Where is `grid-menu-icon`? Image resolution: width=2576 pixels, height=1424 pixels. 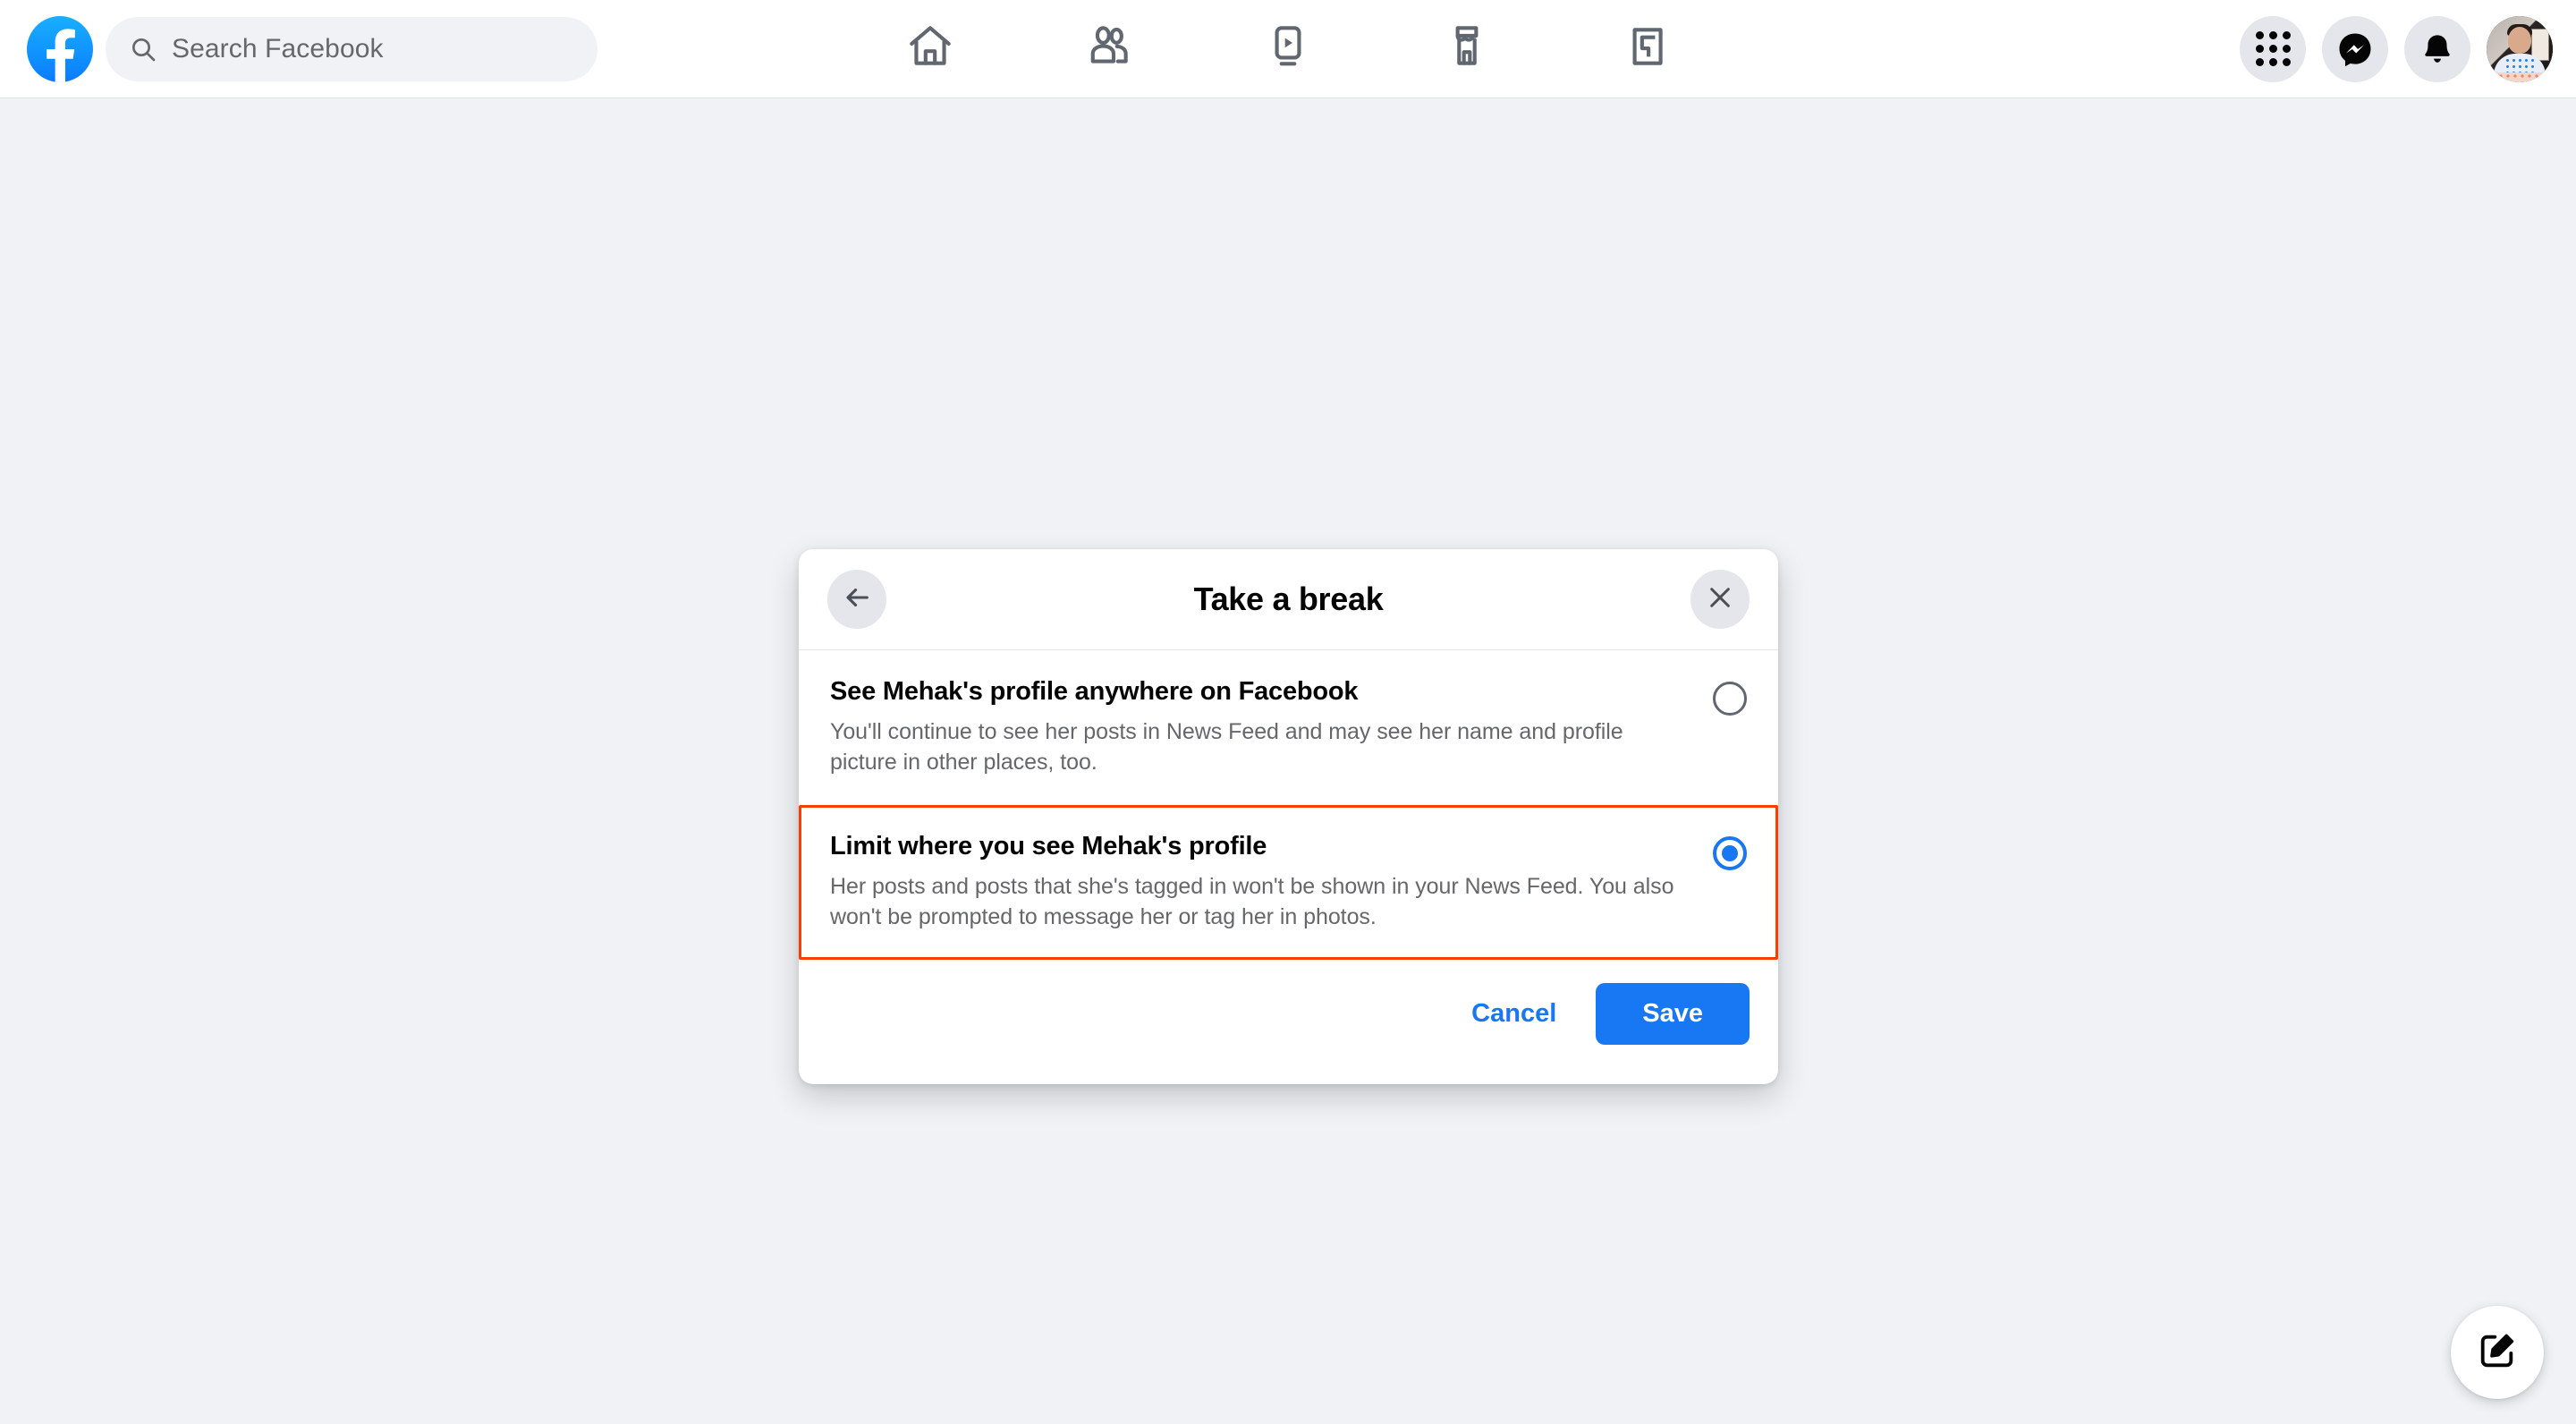
grid-menu-icon is located at coordinates (2273, 48).